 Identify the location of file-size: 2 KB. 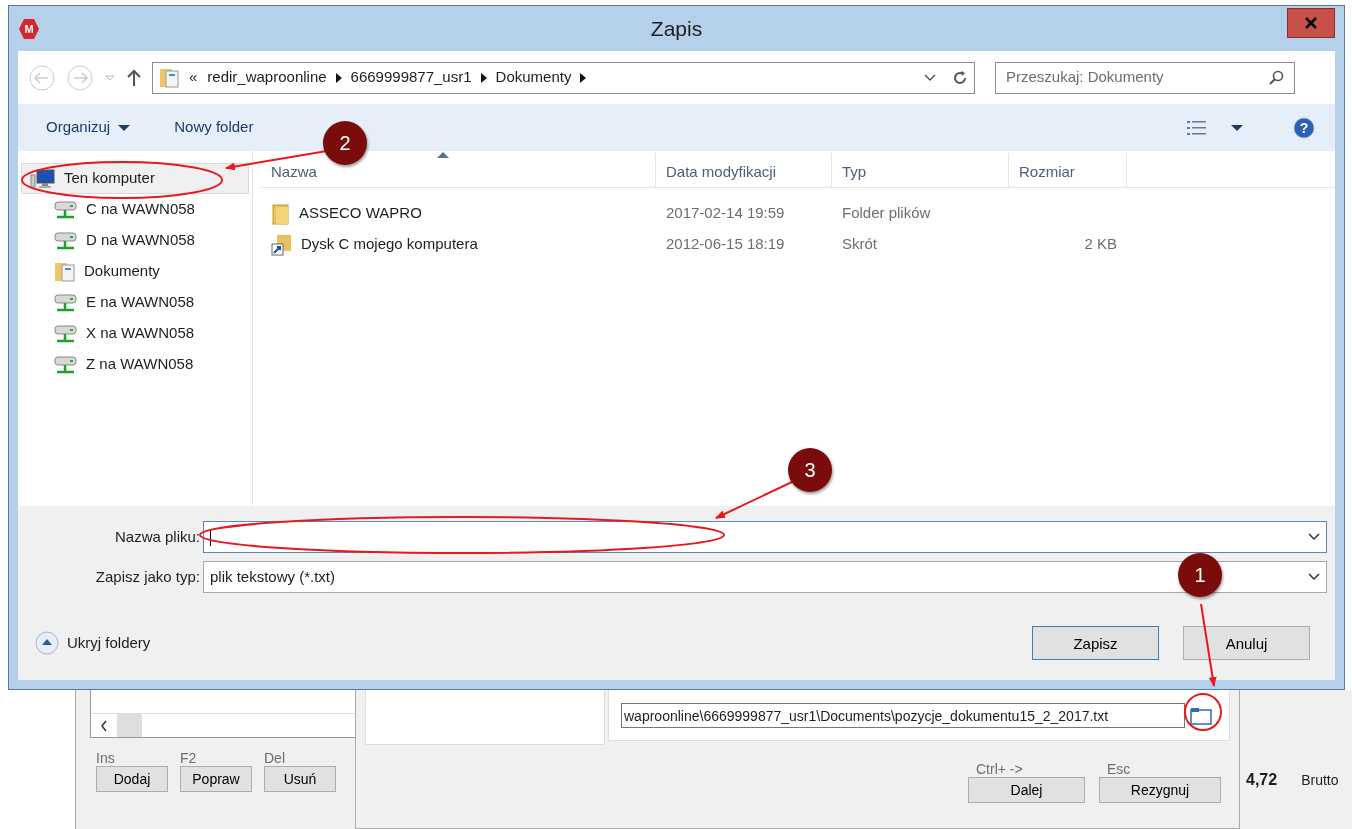
(1100, 244).